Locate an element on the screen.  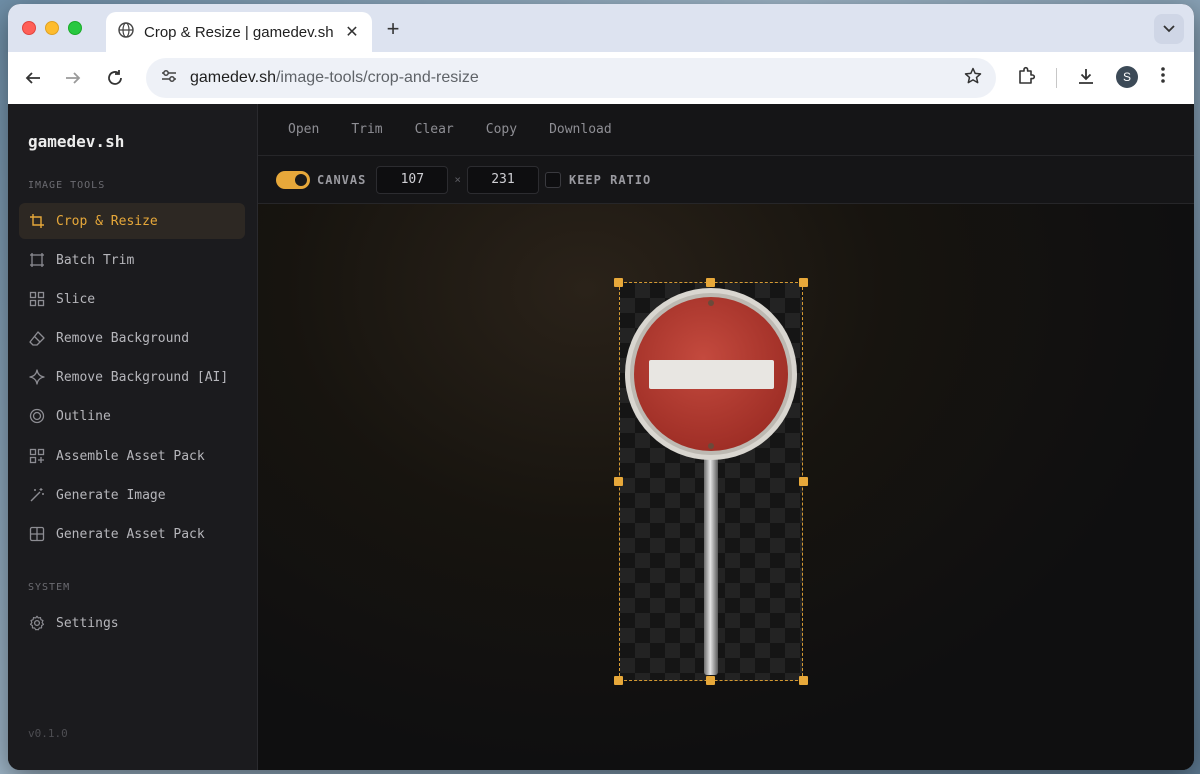
sidebar-item-outline: Outline is located at coordinates (132, 416).